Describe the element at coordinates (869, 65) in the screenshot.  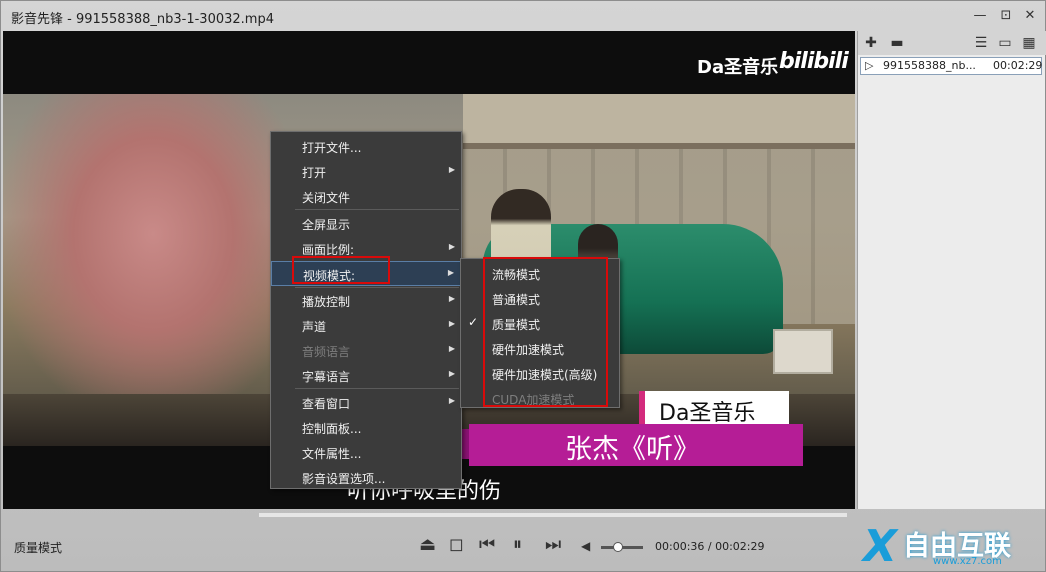
I see `play-indicator-icon: ▷` at that location.